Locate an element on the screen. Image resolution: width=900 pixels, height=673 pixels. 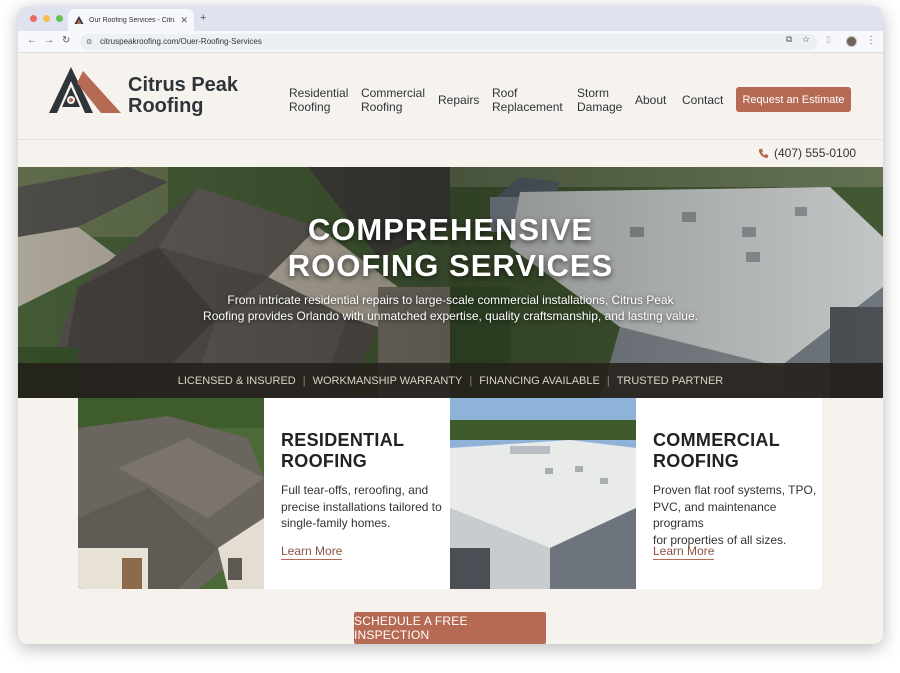
phone-link: (407) 555-0100 is located at coordinates (807, 153).